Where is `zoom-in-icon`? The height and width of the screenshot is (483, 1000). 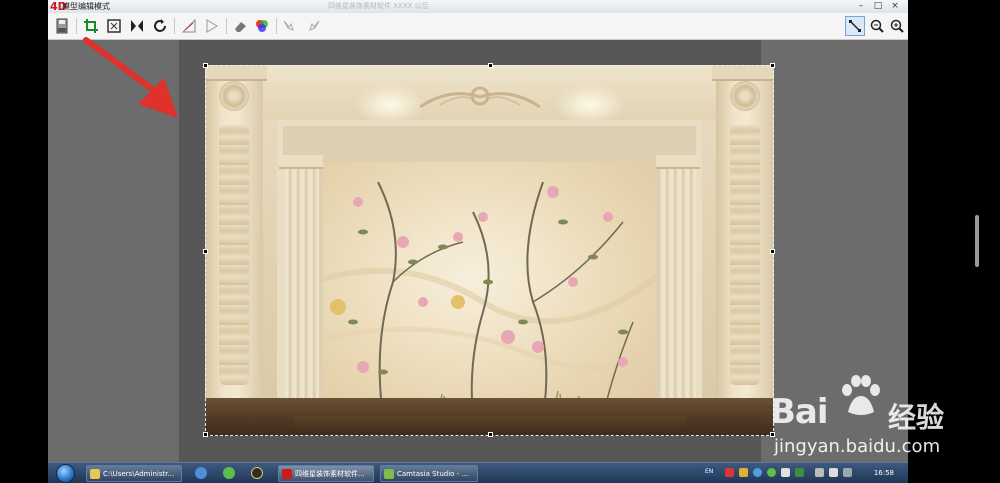
zoom-in-icon is located at coordinates (897, 26).